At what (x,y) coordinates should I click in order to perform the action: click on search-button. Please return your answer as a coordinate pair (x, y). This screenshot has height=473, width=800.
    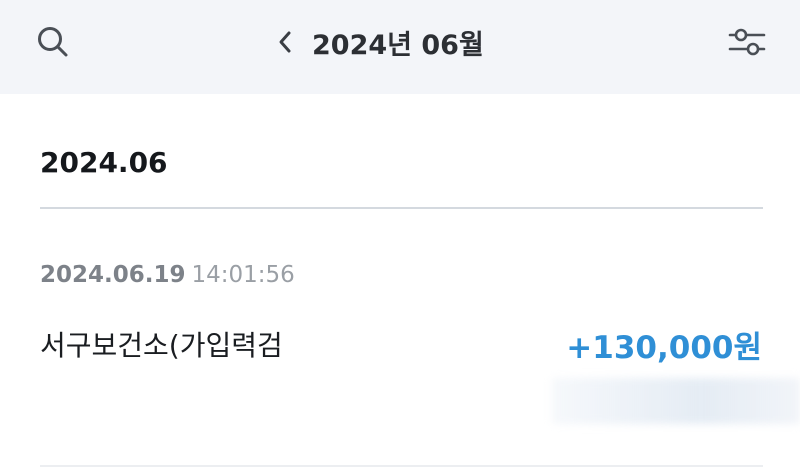
    Looking at the image, I should click on (53, 42).